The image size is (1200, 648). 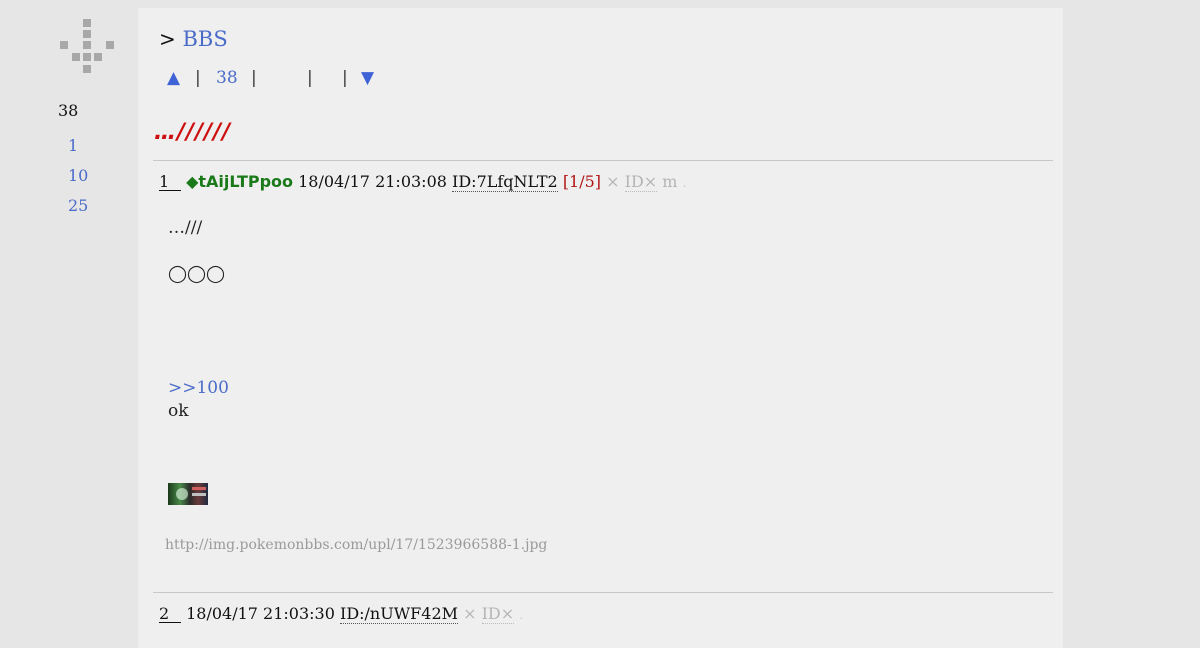 I want to click on post-datetime: 18/04/17 21:03:30, so click(x=260, y=613).